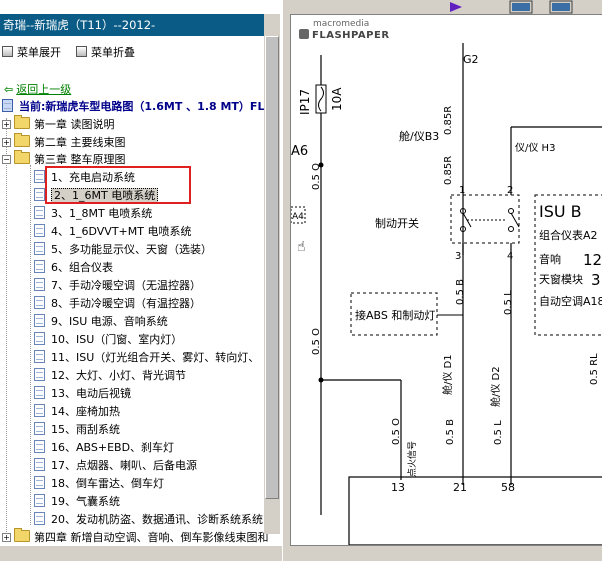 The width and height of the screenshot is (602, 561). What do you see at coordinates (107, 483) in the screenshot?
I see `tree-item-label: 18、倒车雷达、倒车灯` at bounding box center [107, 483].